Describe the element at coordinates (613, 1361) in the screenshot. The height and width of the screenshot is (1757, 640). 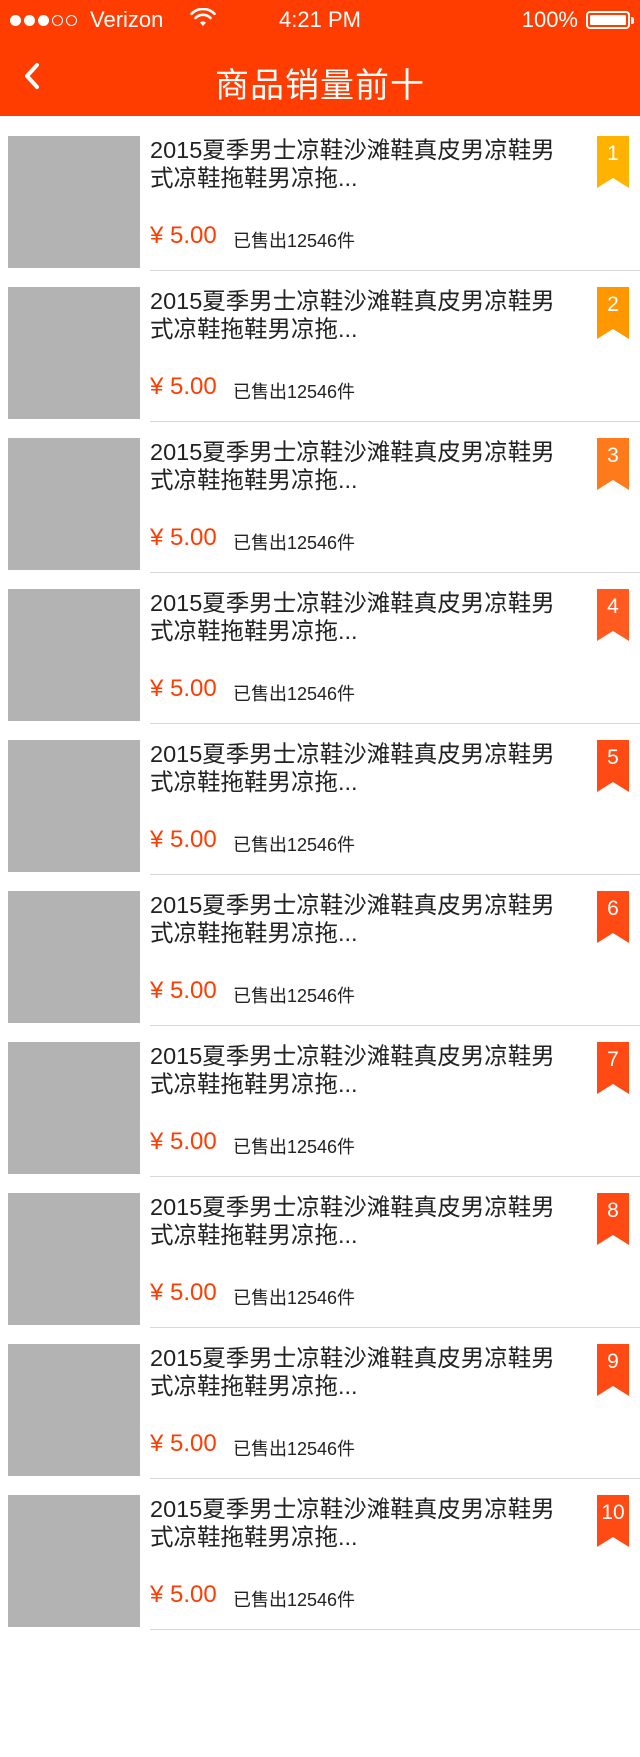
I see `rank-number: 9` at that location.